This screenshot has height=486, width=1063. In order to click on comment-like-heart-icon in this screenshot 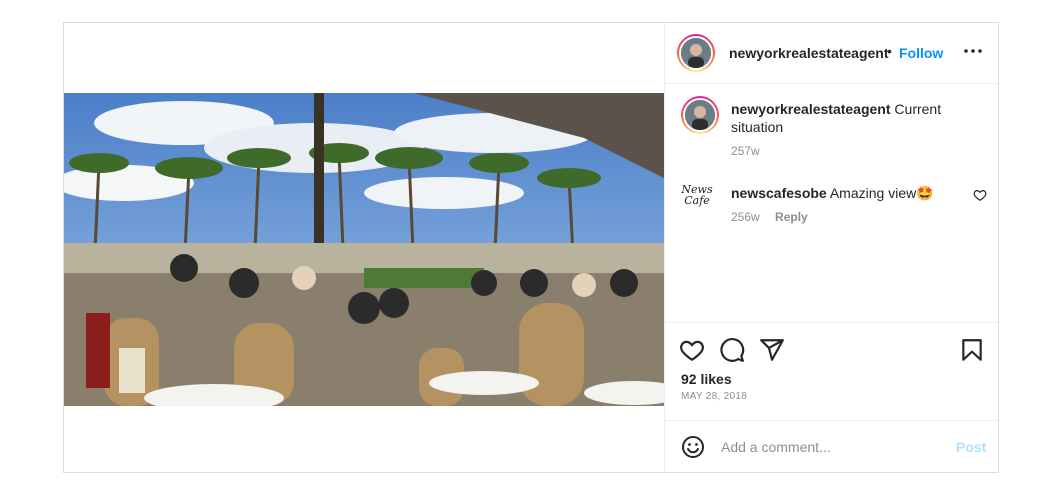, I will do `click(980, 195)`.